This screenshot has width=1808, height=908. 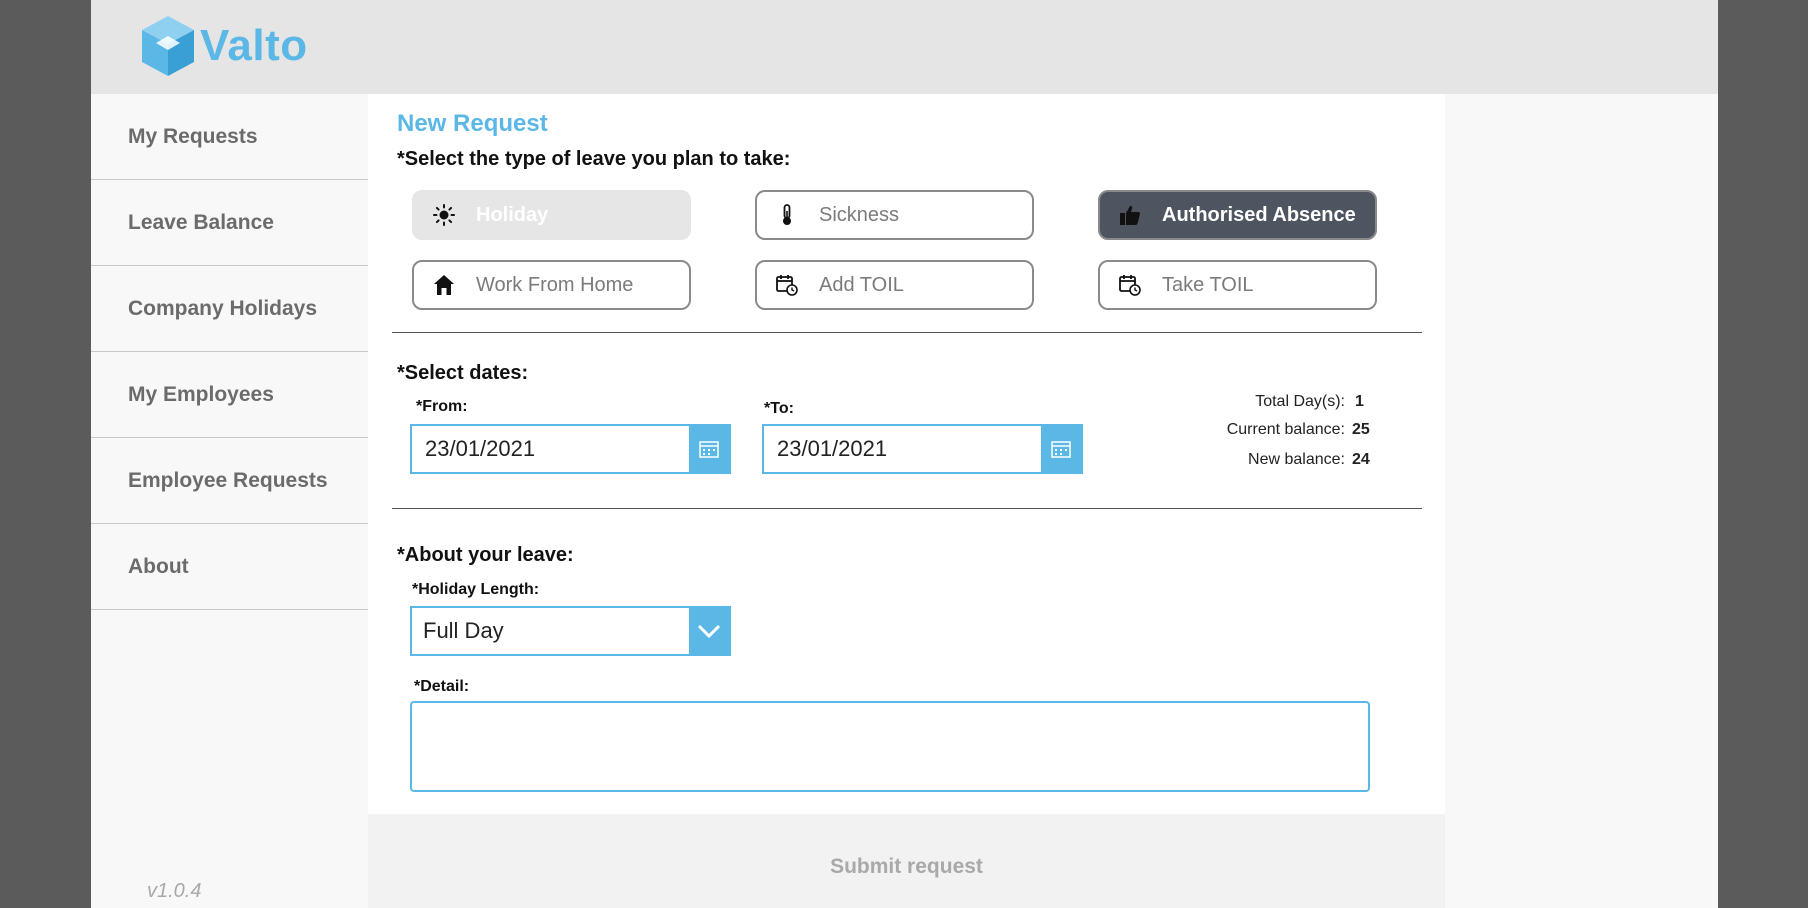 I want to click on thumbs-up-icon, so click(x=1130, y=215).